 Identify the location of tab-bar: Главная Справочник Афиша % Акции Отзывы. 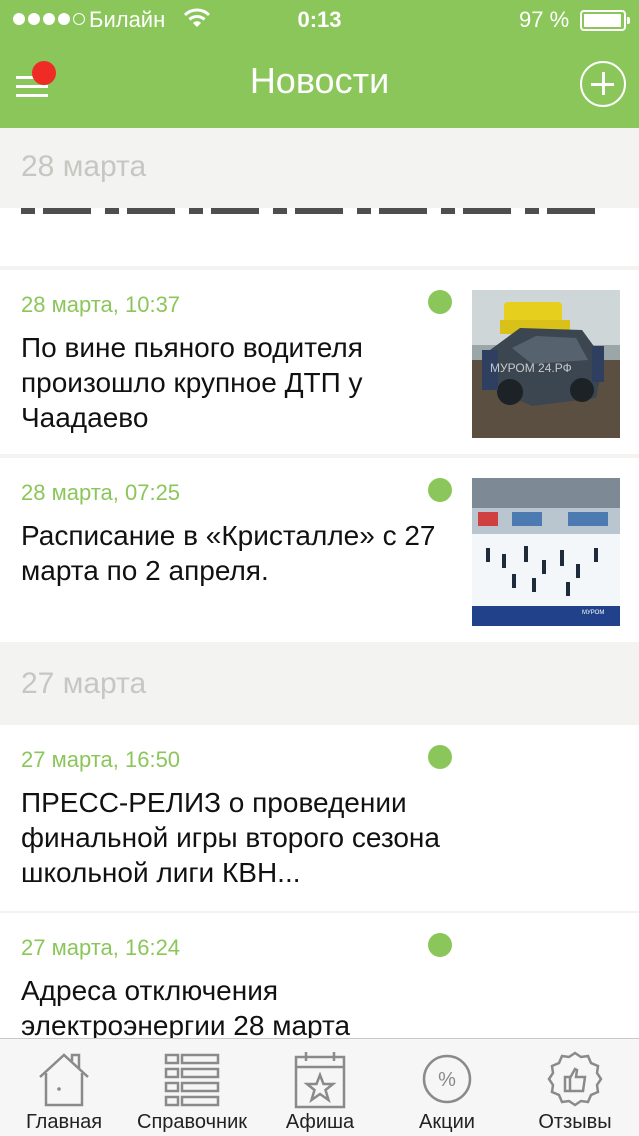
(319, 1087).